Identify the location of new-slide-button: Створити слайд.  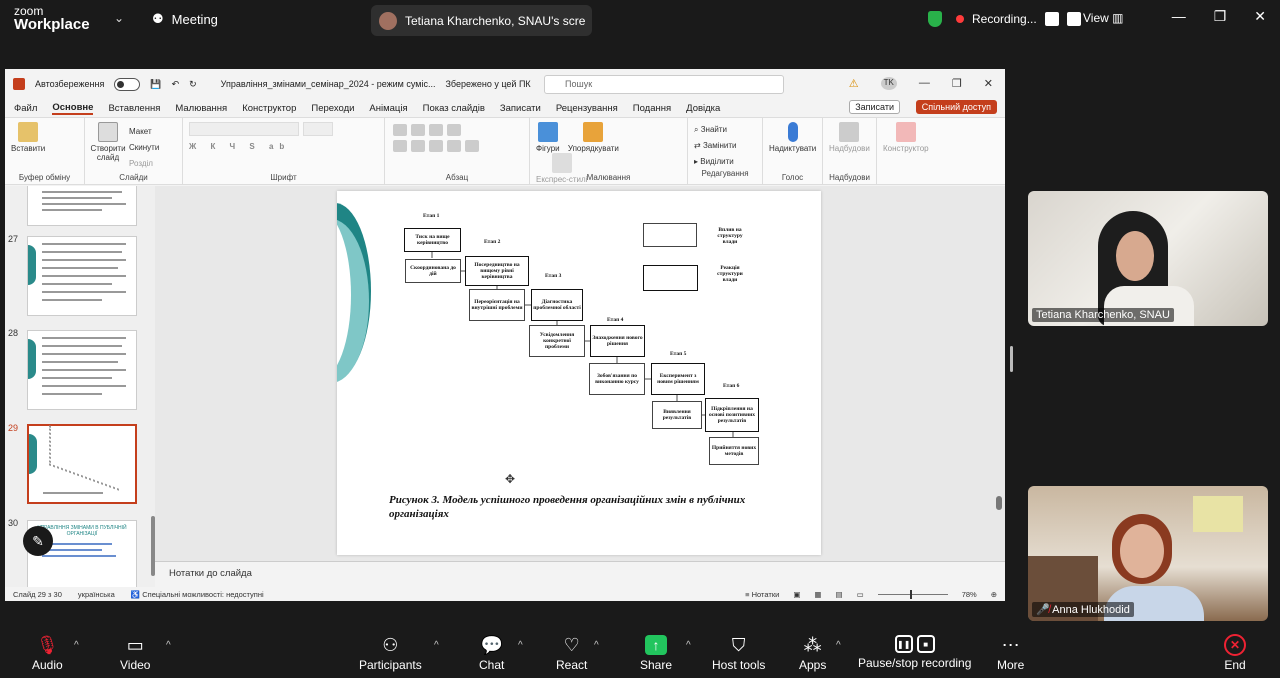
(108, 142).